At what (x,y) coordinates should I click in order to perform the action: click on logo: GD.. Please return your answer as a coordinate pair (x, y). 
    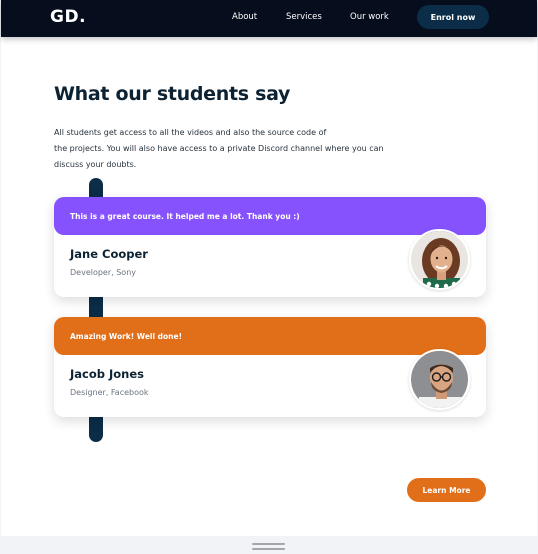
    Looking at the image, I should click on (68, 17).